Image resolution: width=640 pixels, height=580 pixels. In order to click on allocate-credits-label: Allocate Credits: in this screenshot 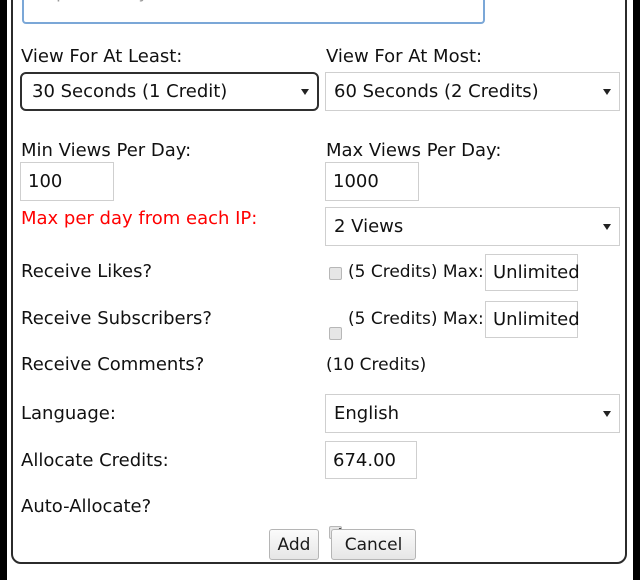, I will do `click(95, 460)`.